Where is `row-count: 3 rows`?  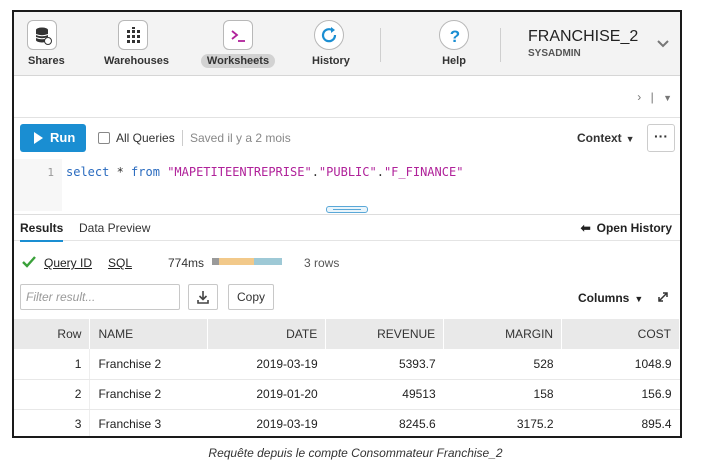 row-count: 3 rows is located at coordinates (322, 263).